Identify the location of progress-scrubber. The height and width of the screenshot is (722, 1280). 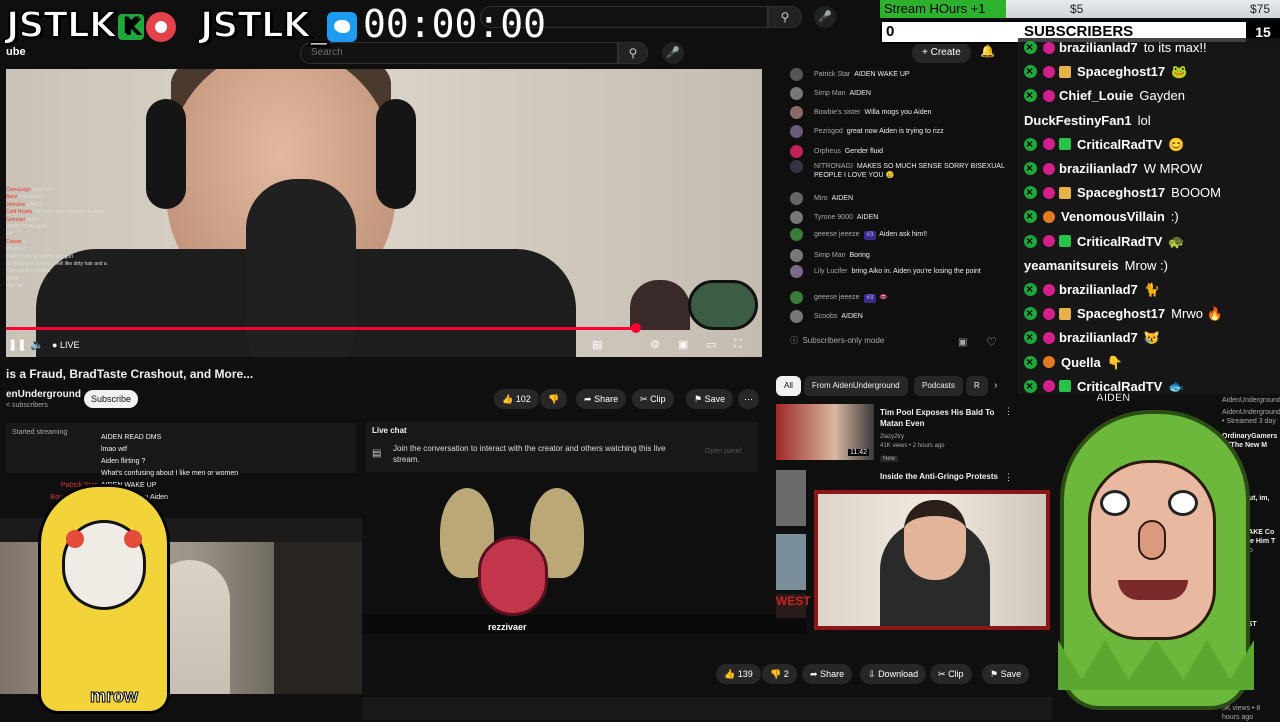
(636, 328).